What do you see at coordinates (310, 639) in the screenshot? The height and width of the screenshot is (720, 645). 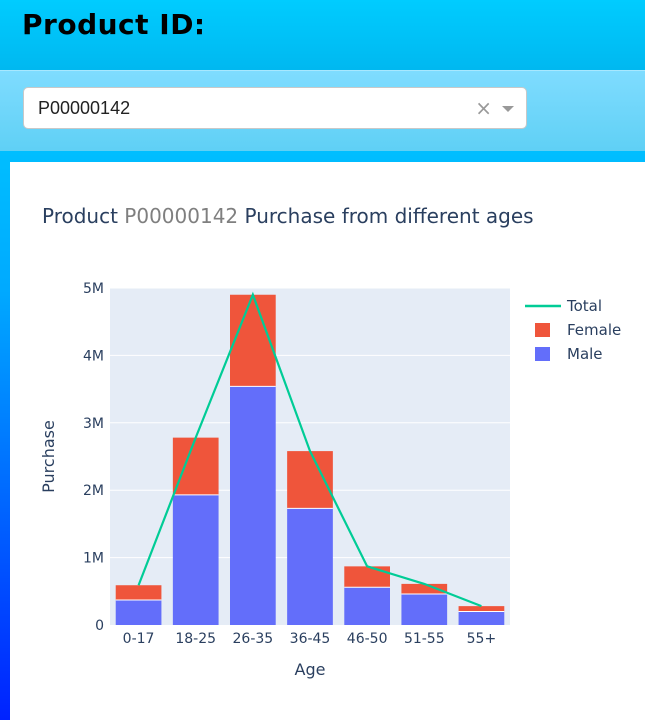 I see `x-tick-label: 36-45` at bounding box center [310, 639].